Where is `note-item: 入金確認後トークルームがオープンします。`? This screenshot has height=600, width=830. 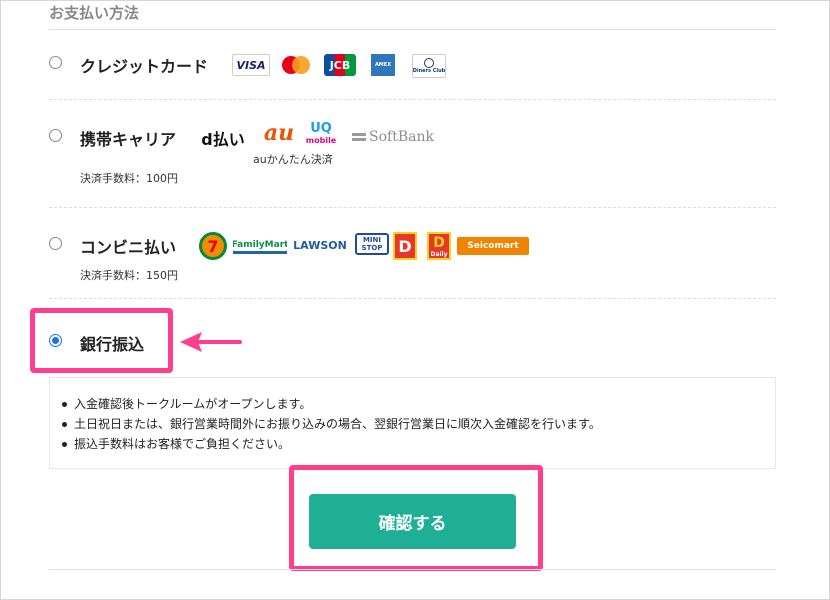
note-item: 入金確認後トークルームがオープンします。 is located at coordinates (417, 404).